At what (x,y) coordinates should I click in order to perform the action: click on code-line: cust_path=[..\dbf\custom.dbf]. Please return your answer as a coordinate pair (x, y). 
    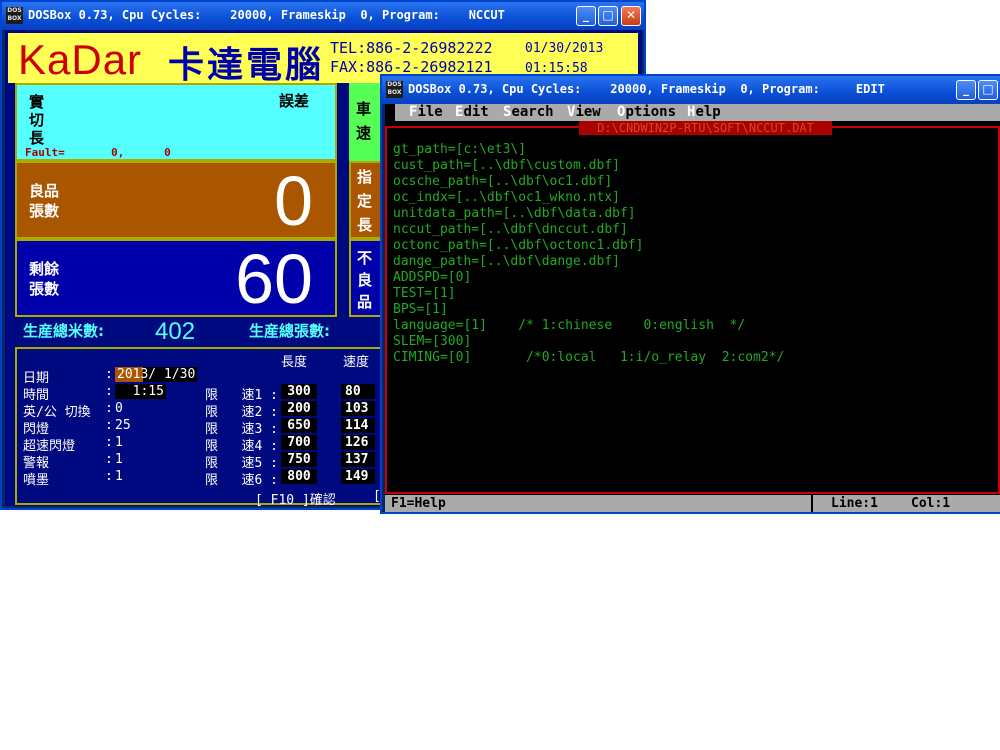
    Looking at the image, I should click on (506, 166).